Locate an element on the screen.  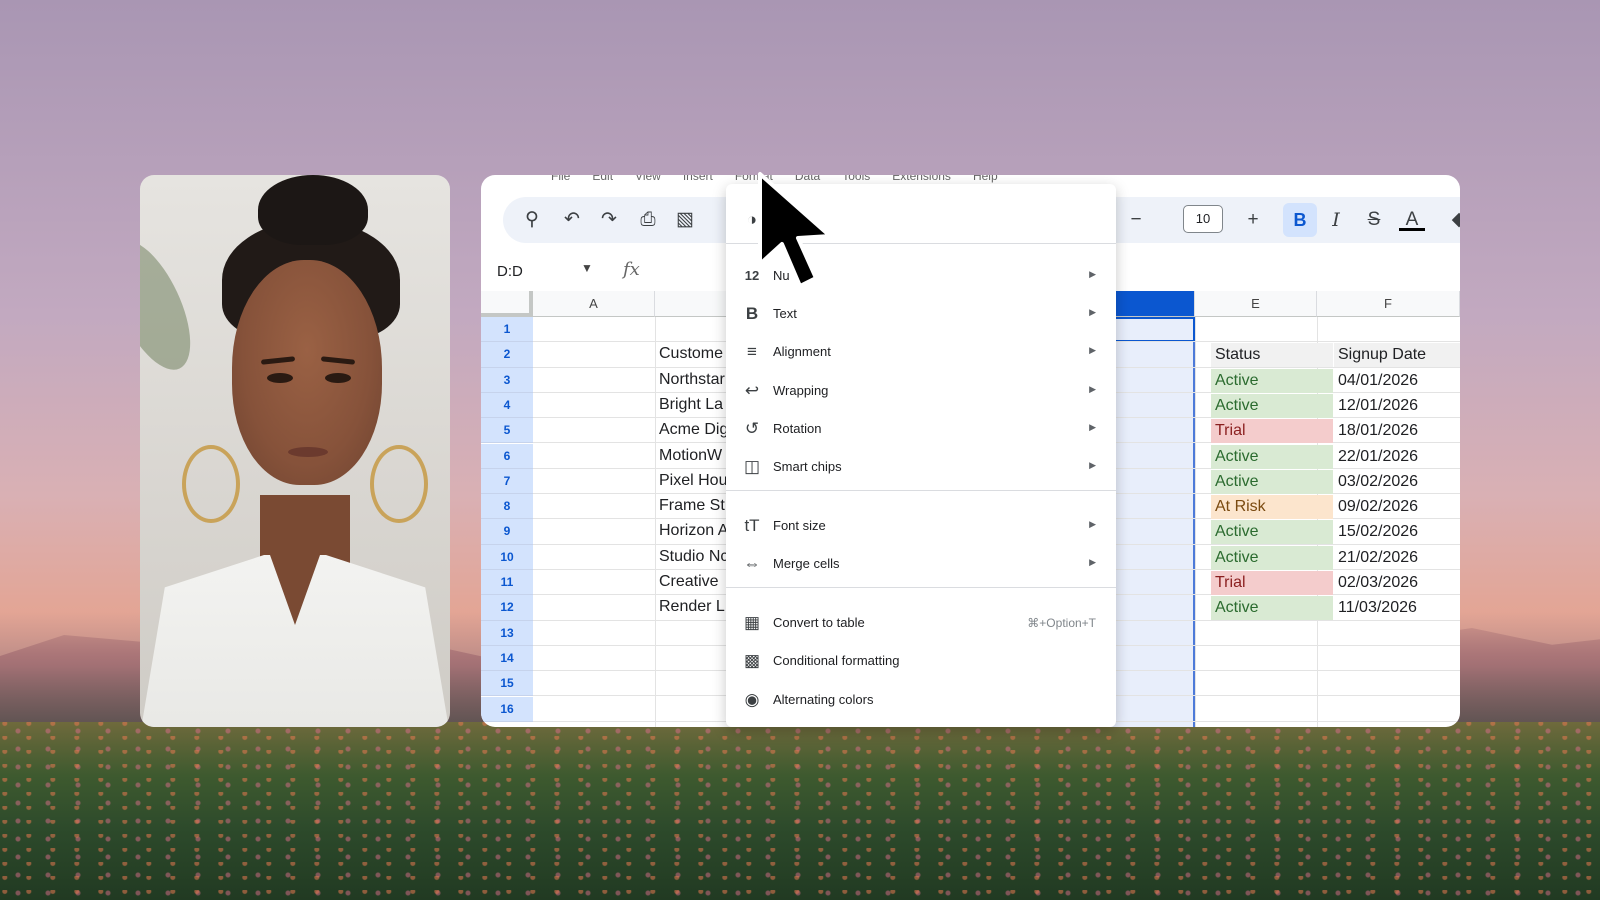
customer-cell: MotionW is located at coordinates (694, 456).